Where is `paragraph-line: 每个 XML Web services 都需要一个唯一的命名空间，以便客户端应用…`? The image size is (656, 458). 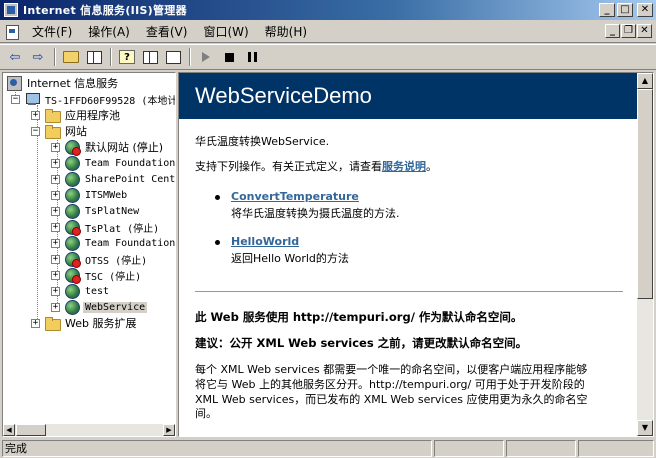 paragraph-line: 每个 XML Web services 都需要一个唯一的命名空间，以便客户端应用… is located at coordinates (391, 369).